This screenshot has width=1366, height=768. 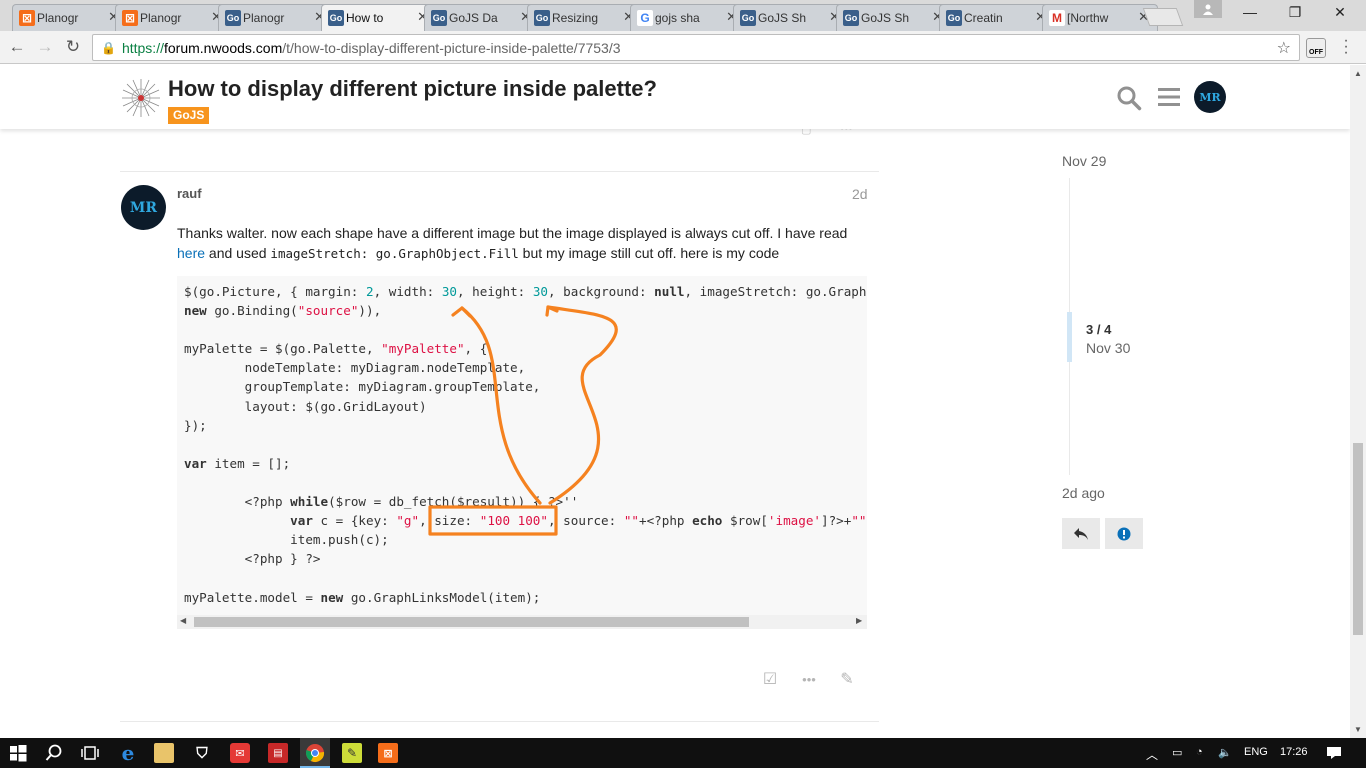 I want to click on edge-browser-icon: e, so click(x=128, y=753).